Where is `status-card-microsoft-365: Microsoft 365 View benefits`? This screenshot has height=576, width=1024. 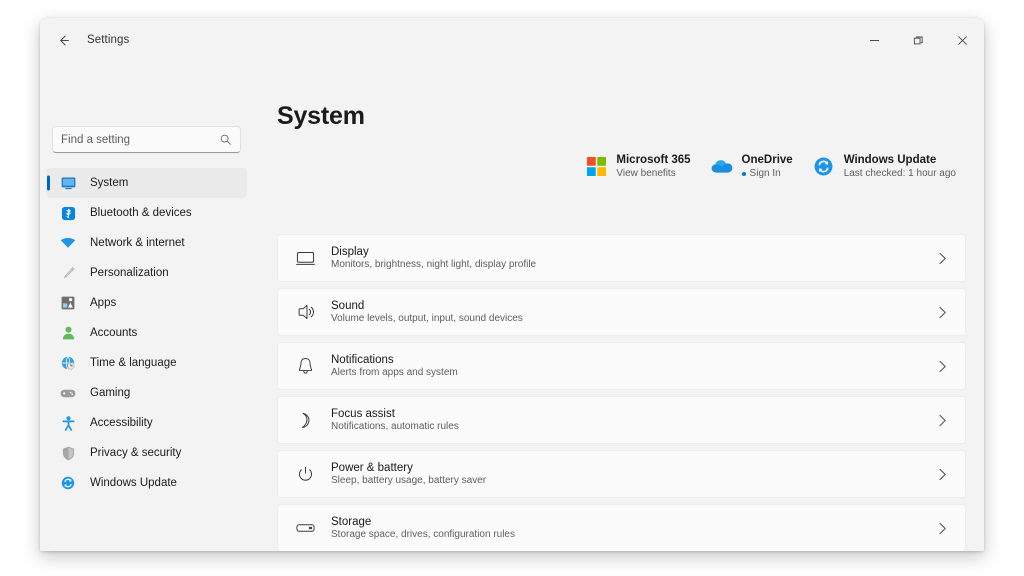 status-card-microsoft-365: Microsoft 365 View benefits is located at coordinates (637, 166).